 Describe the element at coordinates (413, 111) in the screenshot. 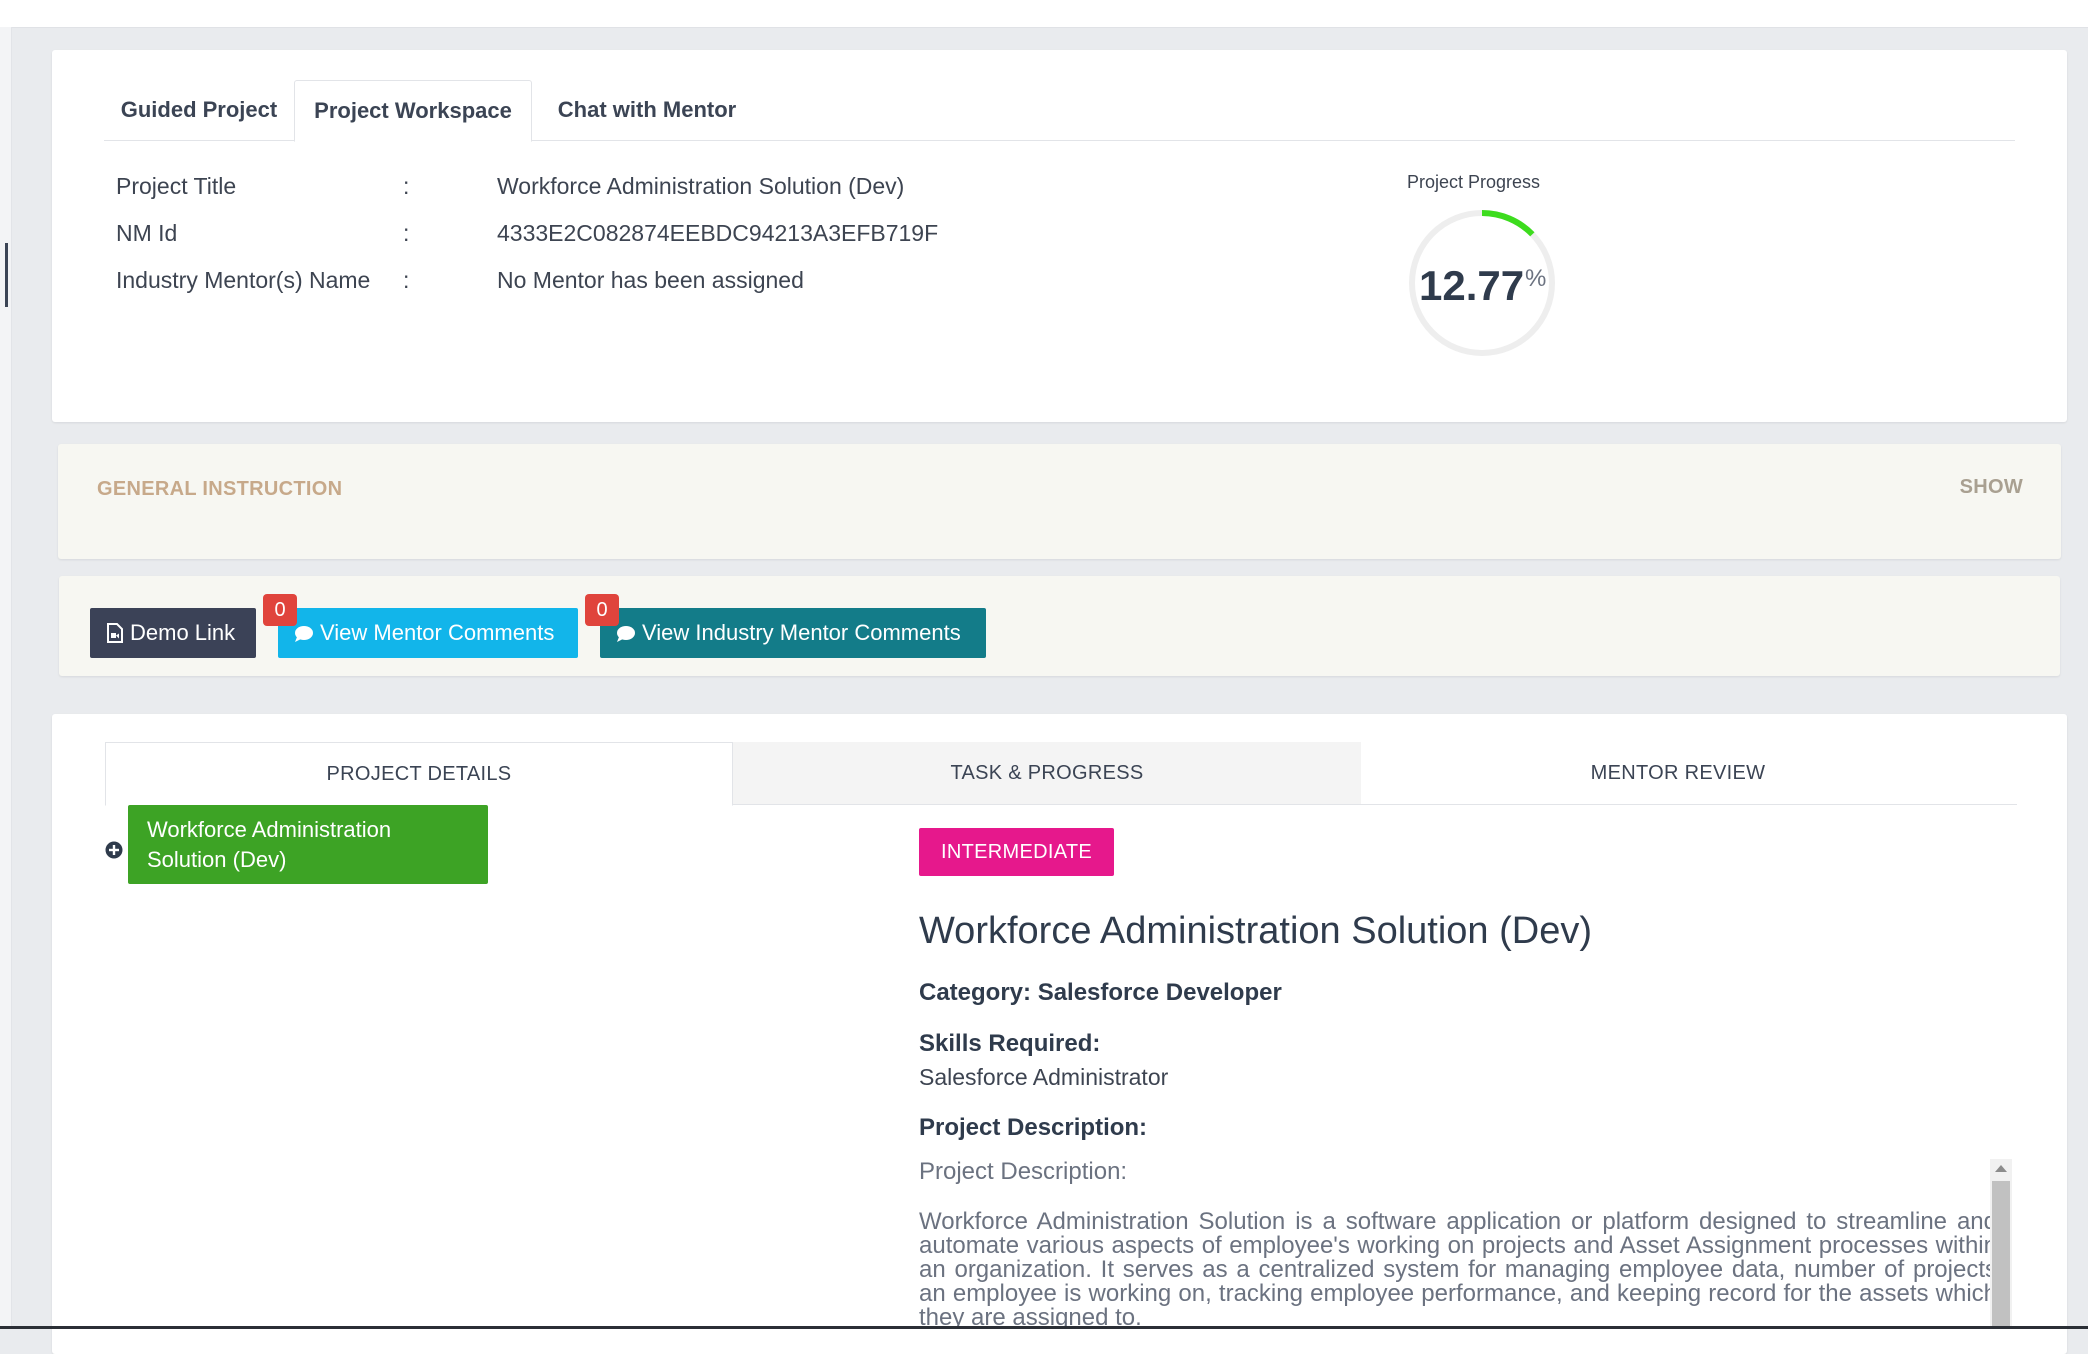

I see `tab-project-workspace: Project Workspace` at that location.